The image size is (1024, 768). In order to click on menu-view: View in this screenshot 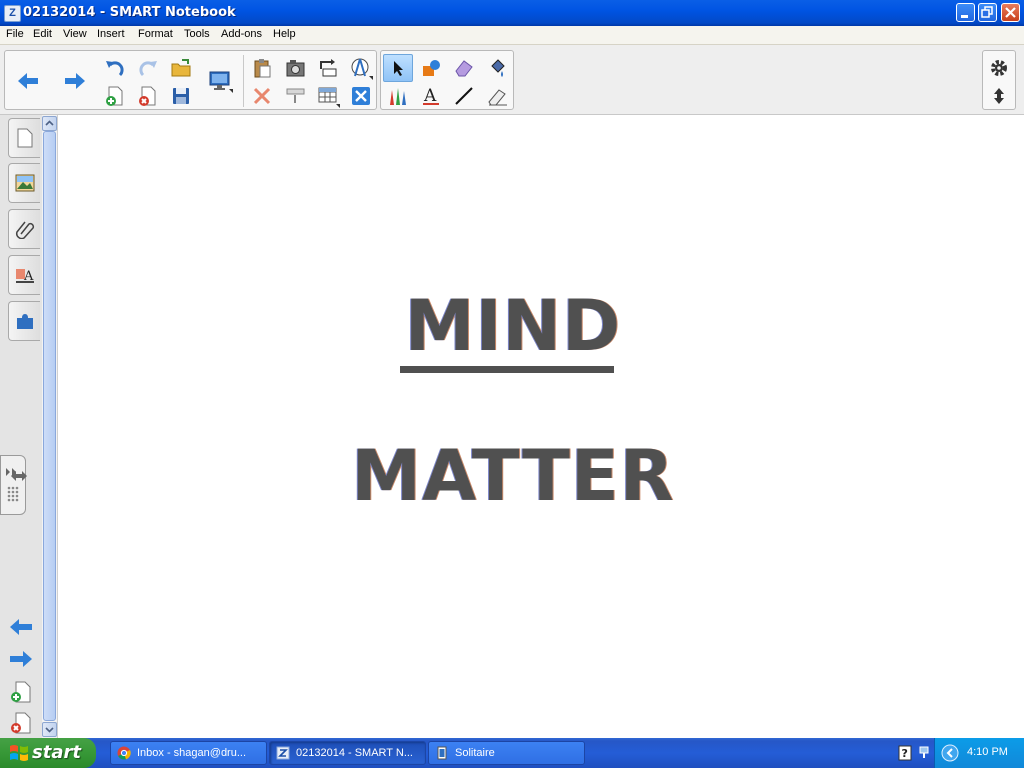, I will do `click(75, 34)`.